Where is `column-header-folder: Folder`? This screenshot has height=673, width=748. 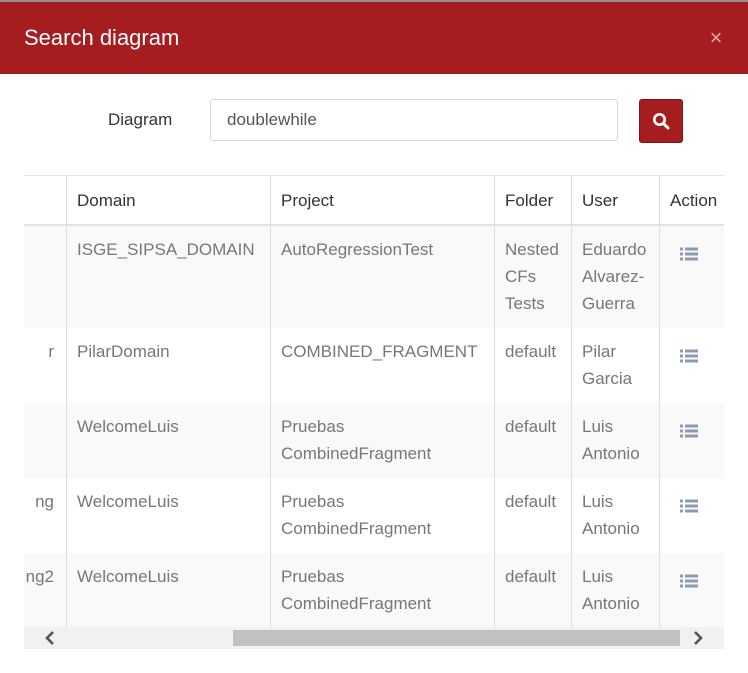 column-header-folder: Folder is located at coordinates (533, 201).